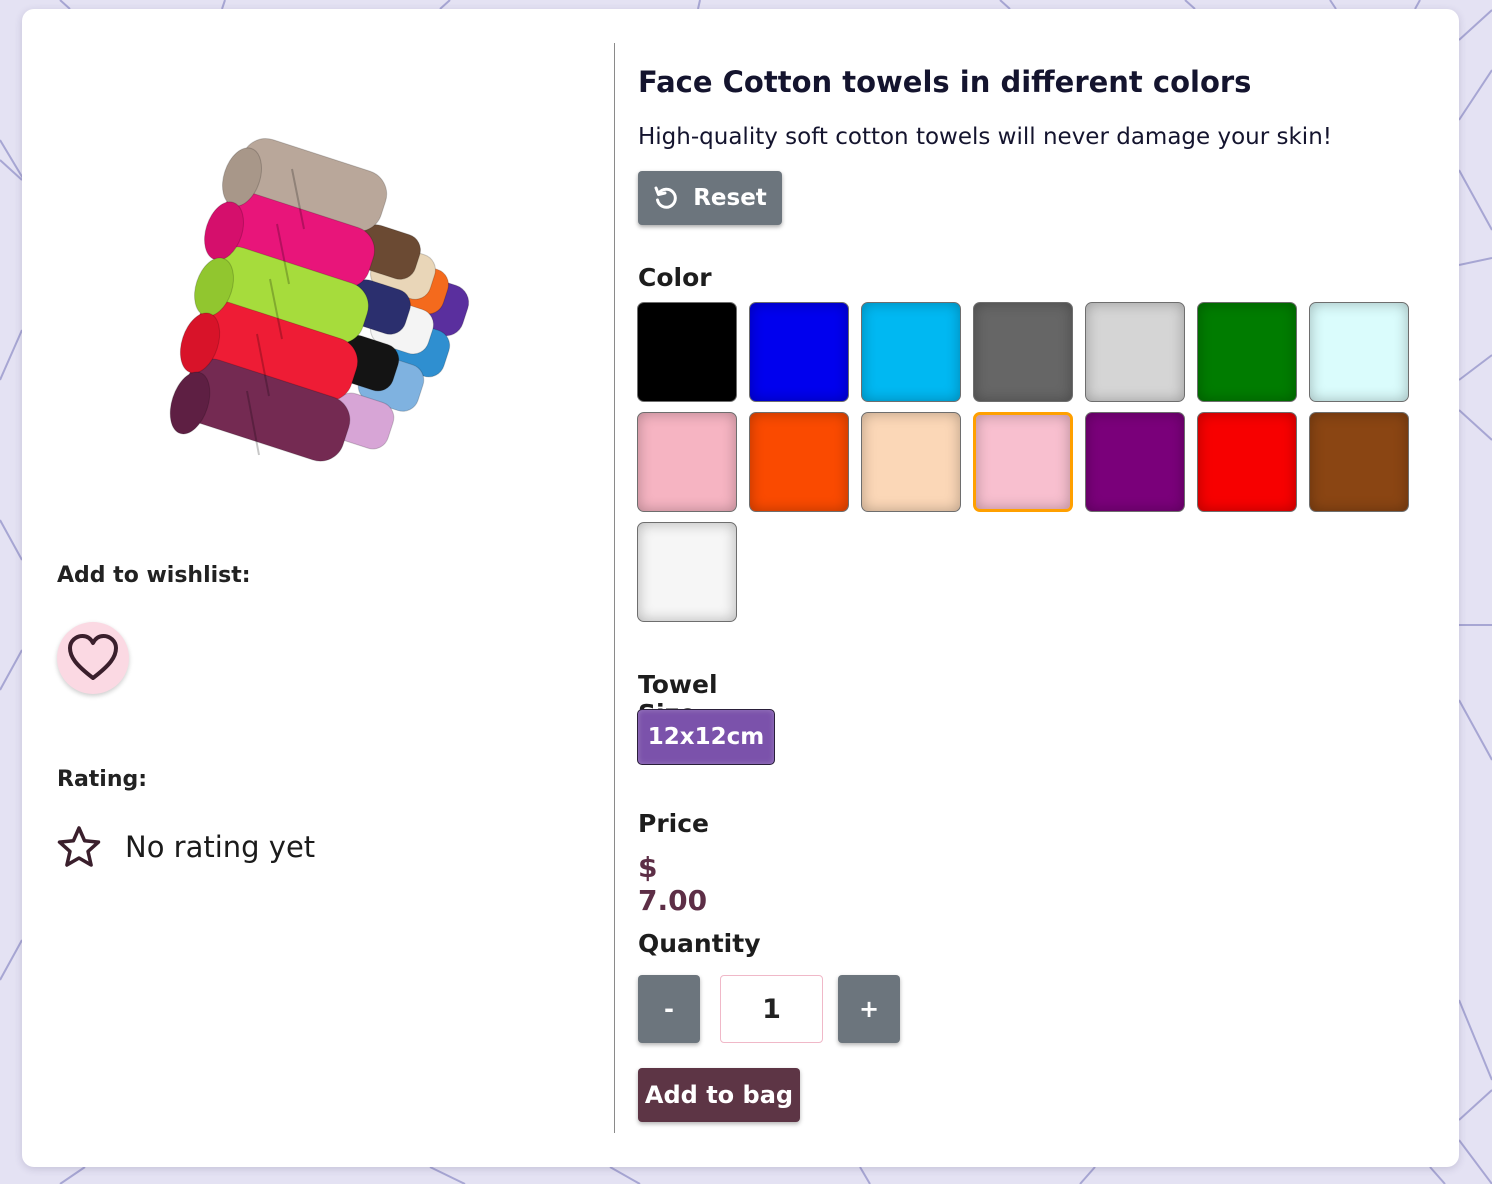 This screenshot has height=1184, width=1492. I want to click on color-swatch-light-gray, so click(1135, 352).